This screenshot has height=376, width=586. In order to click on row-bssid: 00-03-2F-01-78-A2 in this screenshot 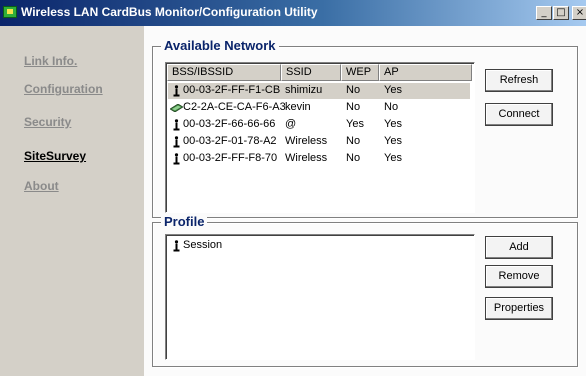, I will do `click(230, 141)`.